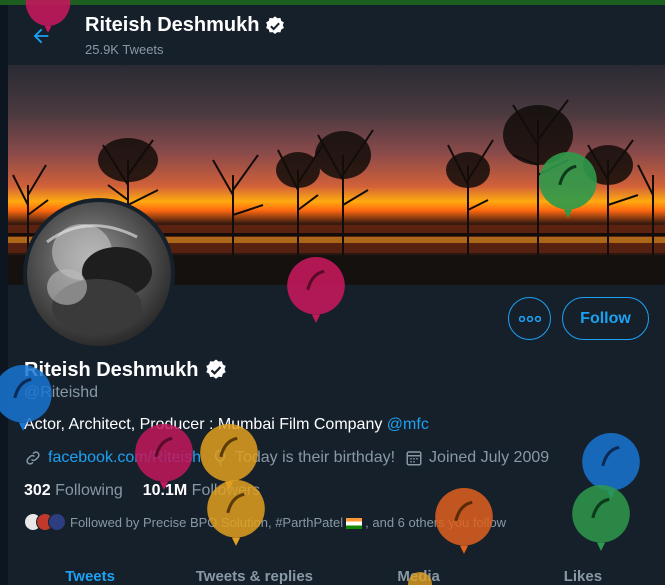  Describe the element at coordinates (90, 575) in the screenshot. I see `tab-tweets: Tweets` at that location.